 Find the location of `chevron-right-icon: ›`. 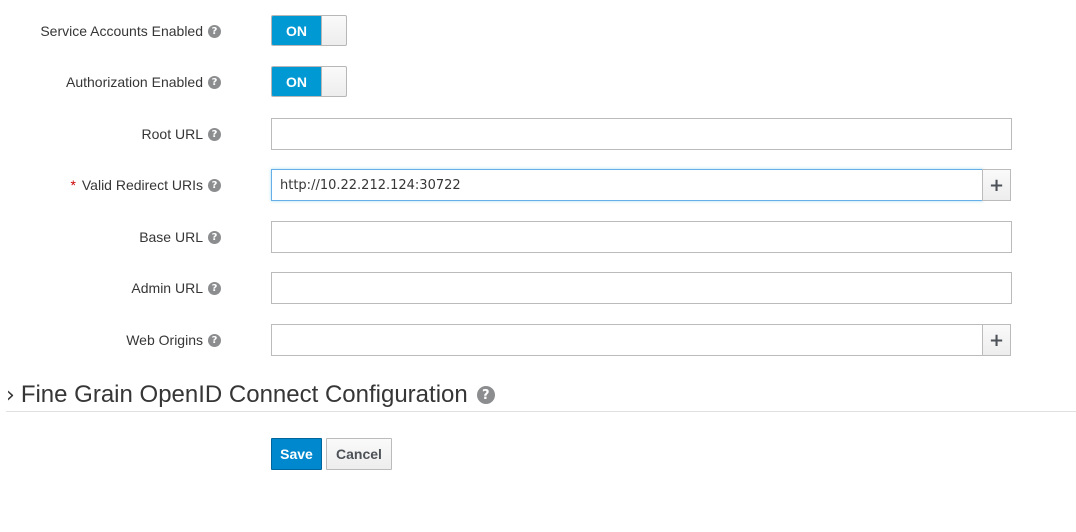

chevron-right-icon: › is located at coordinates (10, 395).